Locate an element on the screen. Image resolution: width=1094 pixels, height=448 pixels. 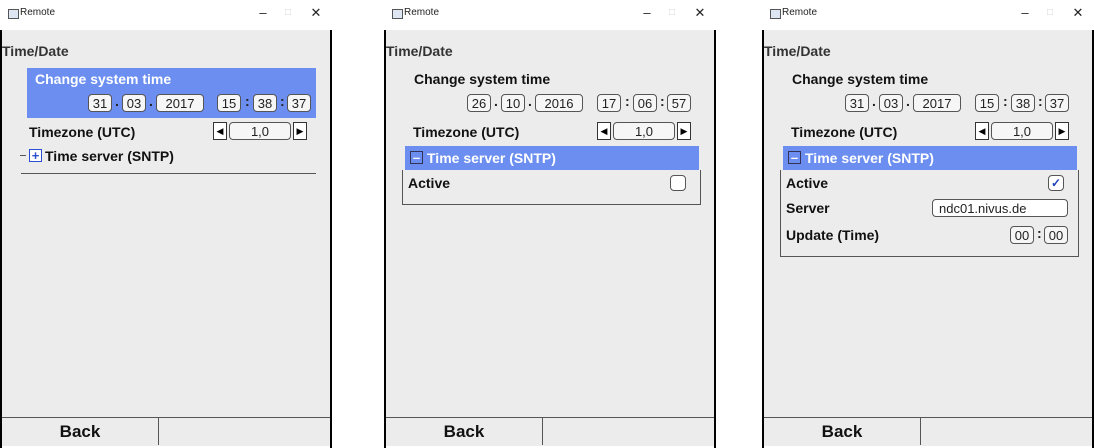
expand-icon: + is located at coordinates (35, 155).